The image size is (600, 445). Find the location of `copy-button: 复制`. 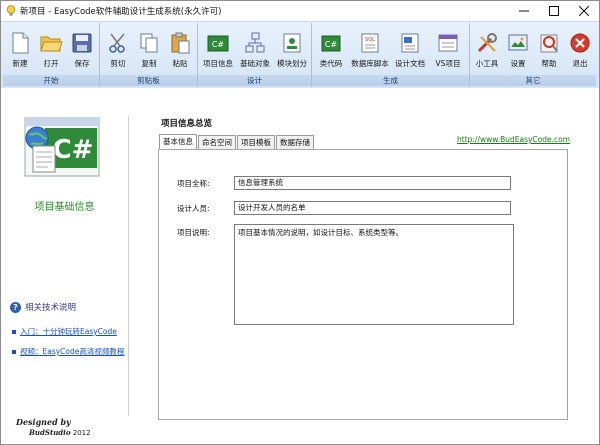

copy-button: 复制 is located at coordinates (149, 49).